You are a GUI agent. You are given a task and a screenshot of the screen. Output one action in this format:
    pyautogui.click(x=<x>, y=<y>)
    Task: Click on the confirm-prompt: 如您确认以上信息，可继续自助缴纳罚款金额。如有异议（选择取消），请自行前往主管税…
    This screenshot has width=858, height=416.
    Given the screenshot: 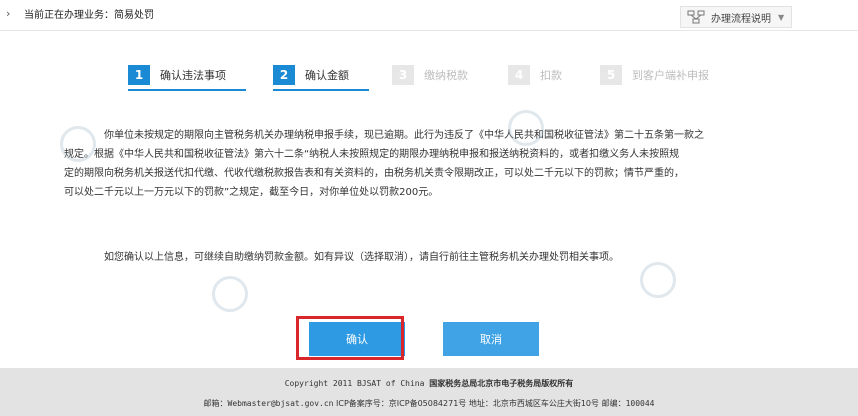 What is the action you would take?
    pyautogui.click(x=361, y=257)
    